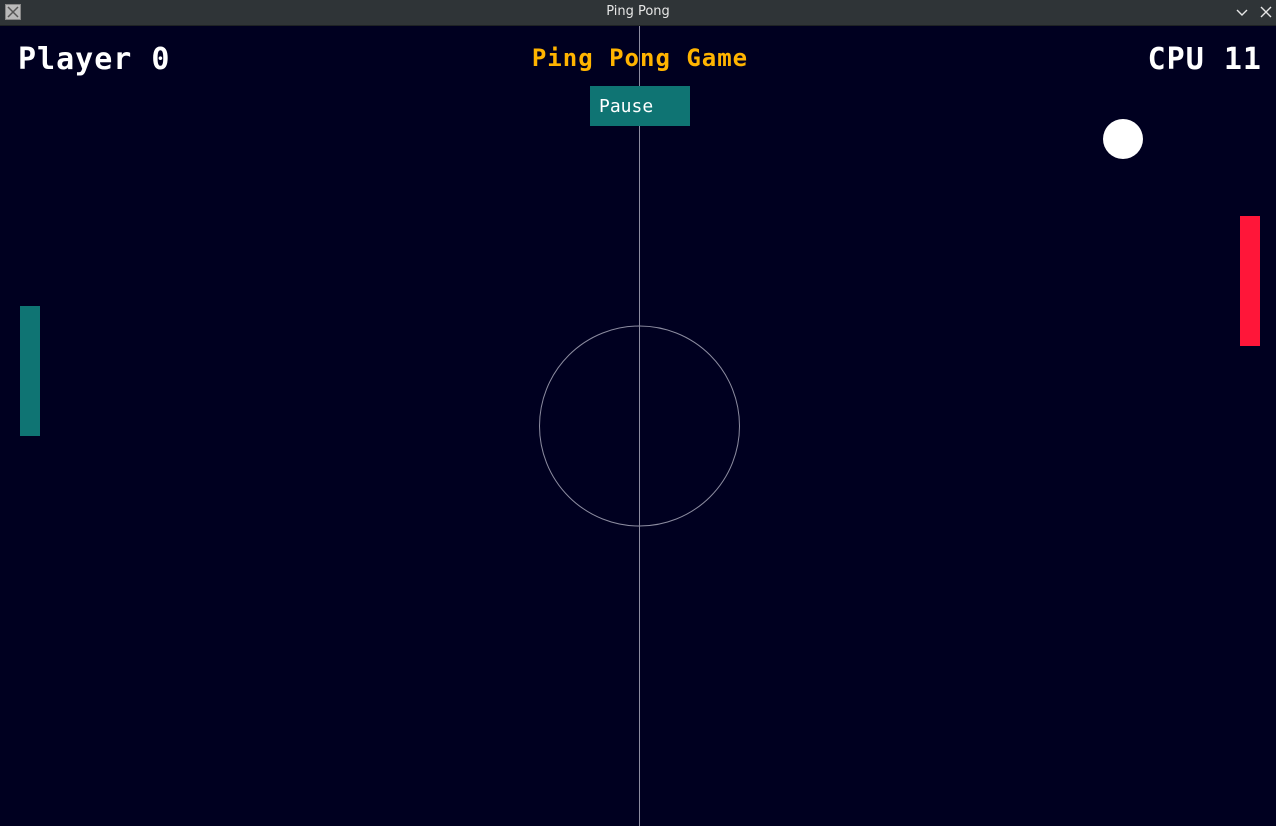 This screenshot has height=826, width=1276. I want to click on window-title: Ping Pong, so click(638, 11).